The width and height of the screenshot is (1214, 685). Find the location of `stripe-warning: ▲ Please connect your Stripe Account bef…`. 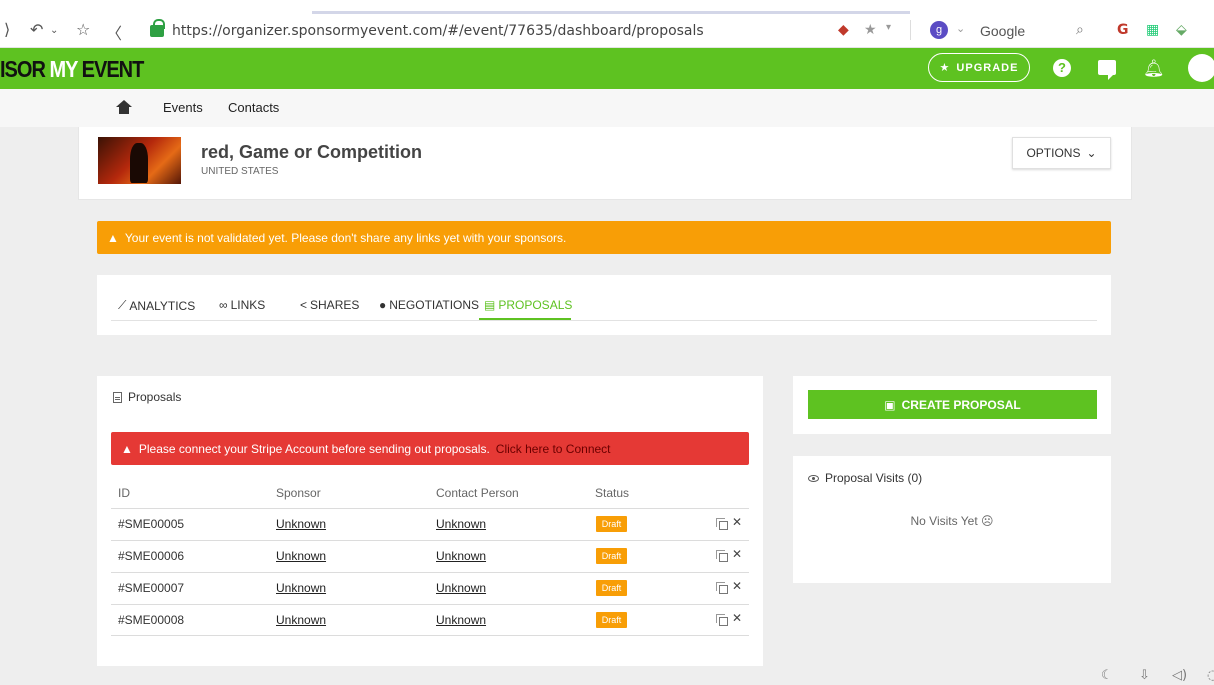

stripe-warning: ▲ Please connect your Stripe Account bef… is located at coordinates (430, 448).